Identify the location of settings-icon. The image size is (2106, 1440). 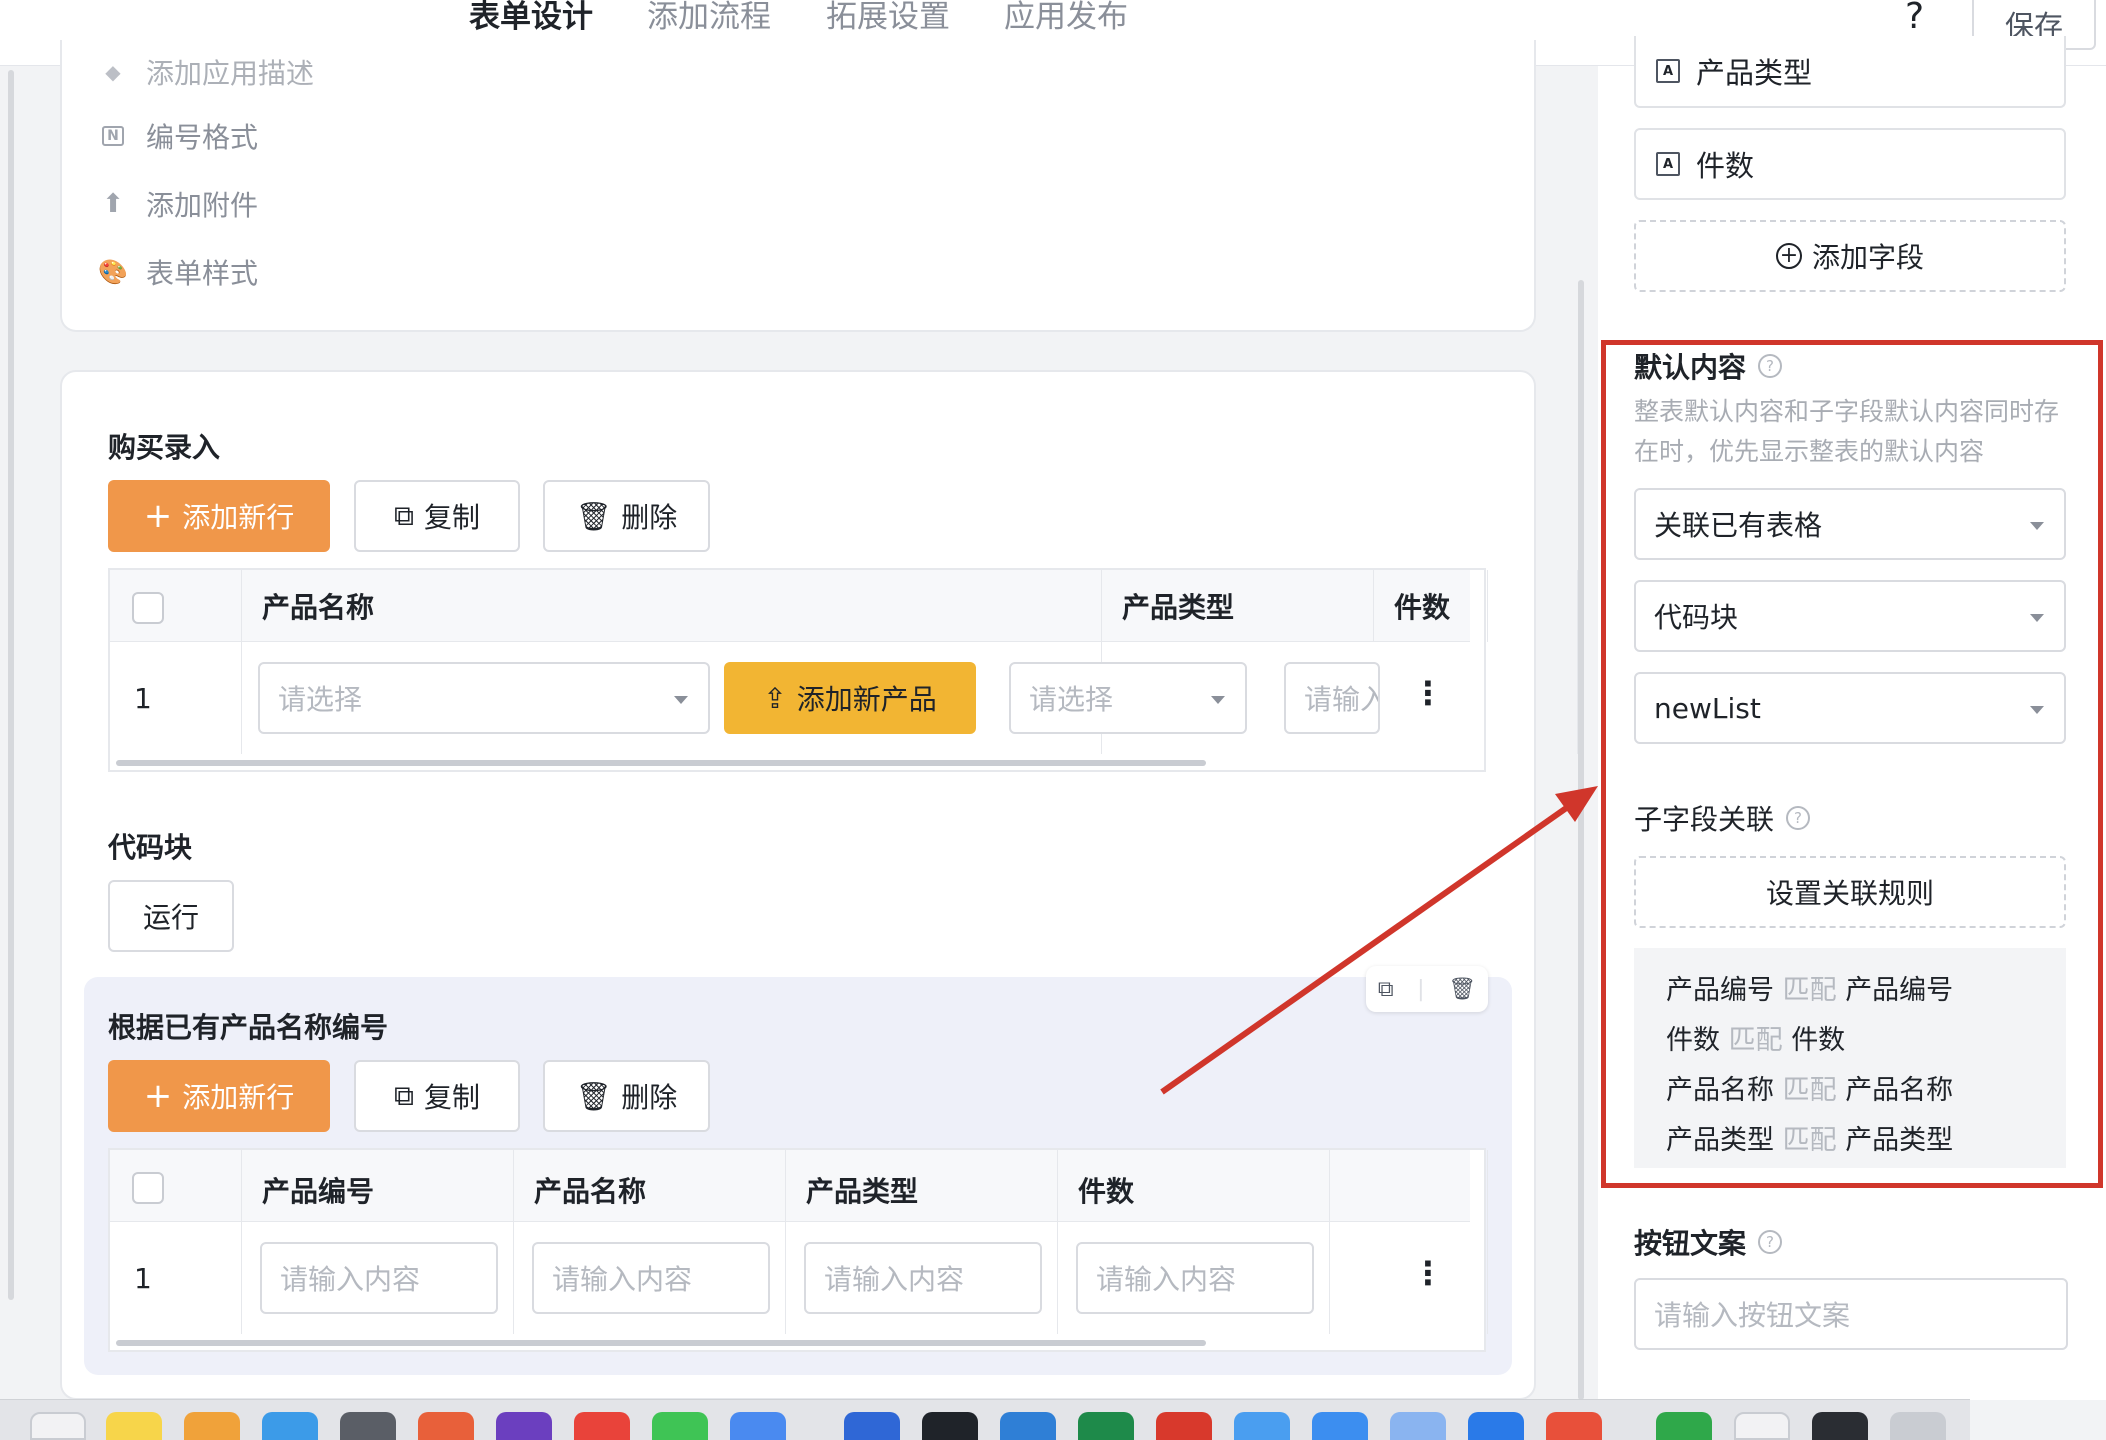
(368, 1426).